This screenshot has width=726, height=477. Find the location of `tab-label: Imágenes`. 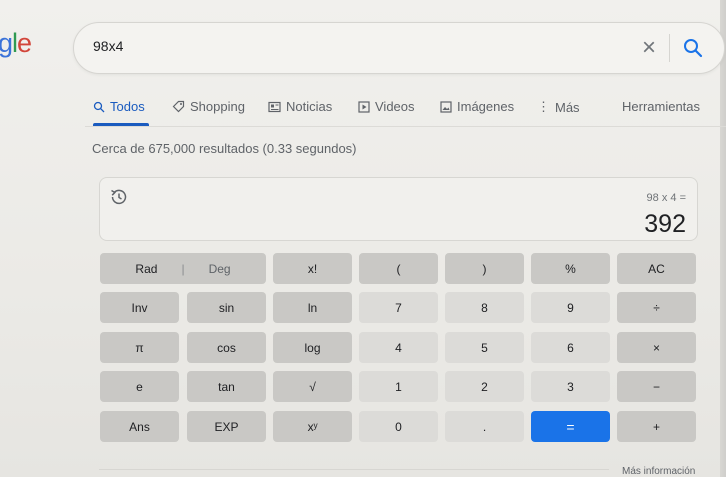

tab-label: Imágenes is located at coordinates (486, 106).